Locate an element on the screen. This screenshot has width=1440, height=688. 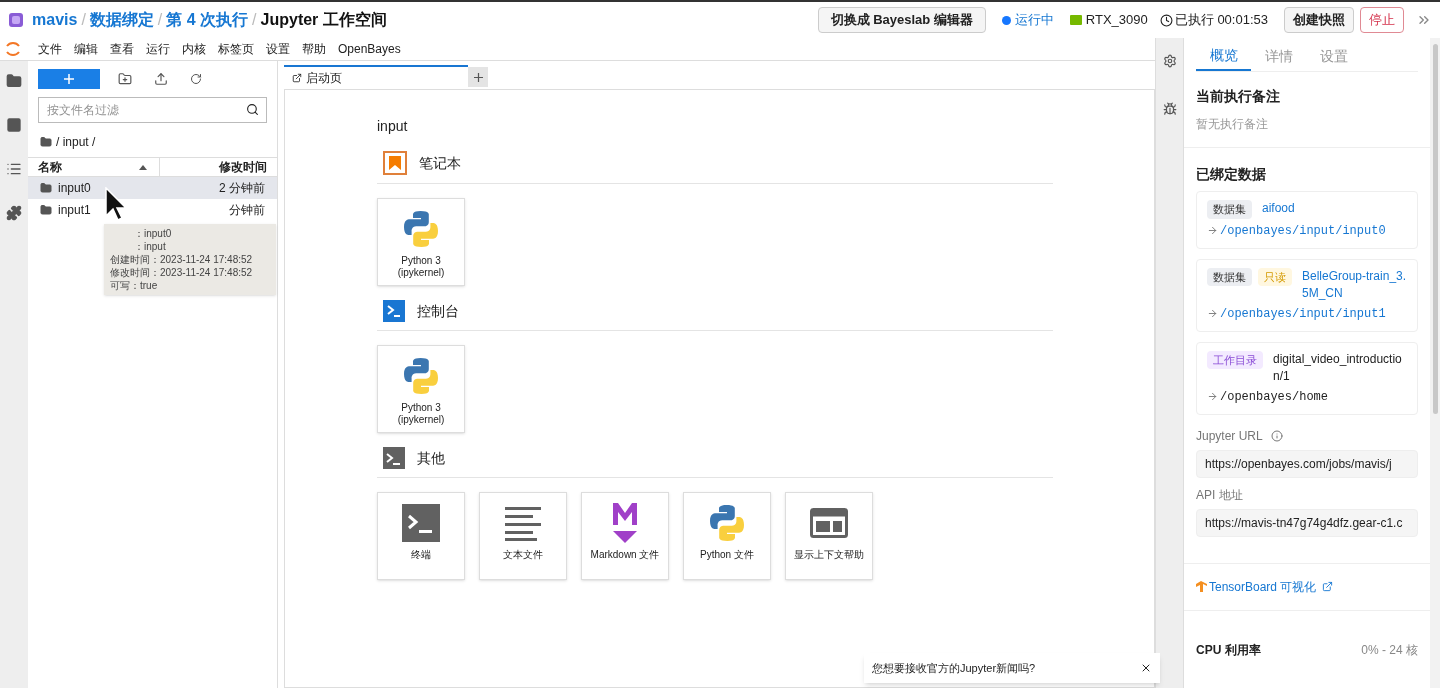
tensorboard-logo-icon is located at coordinates (1201, 586).